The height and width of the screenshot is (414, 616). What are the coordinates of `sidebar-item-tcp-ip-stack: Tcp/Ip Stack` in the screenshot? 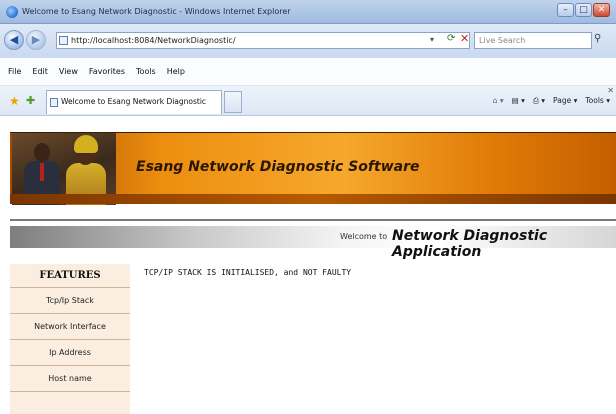 It's located at (70, 301).